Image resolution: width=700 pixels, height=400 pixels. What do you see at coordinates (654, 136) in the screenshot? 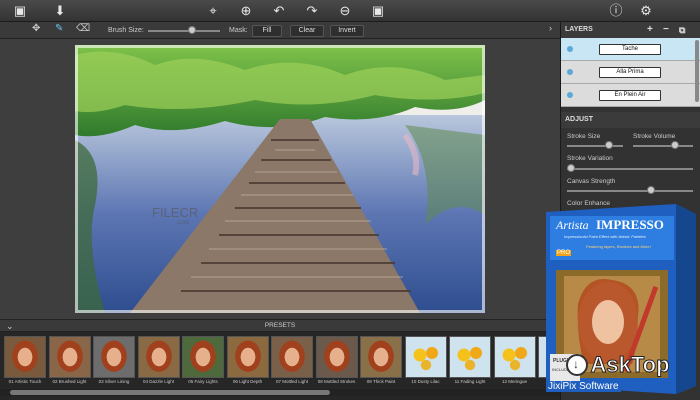
I see `stroke-volume-label: Stroke Volume` at bounding box center [654, 136].